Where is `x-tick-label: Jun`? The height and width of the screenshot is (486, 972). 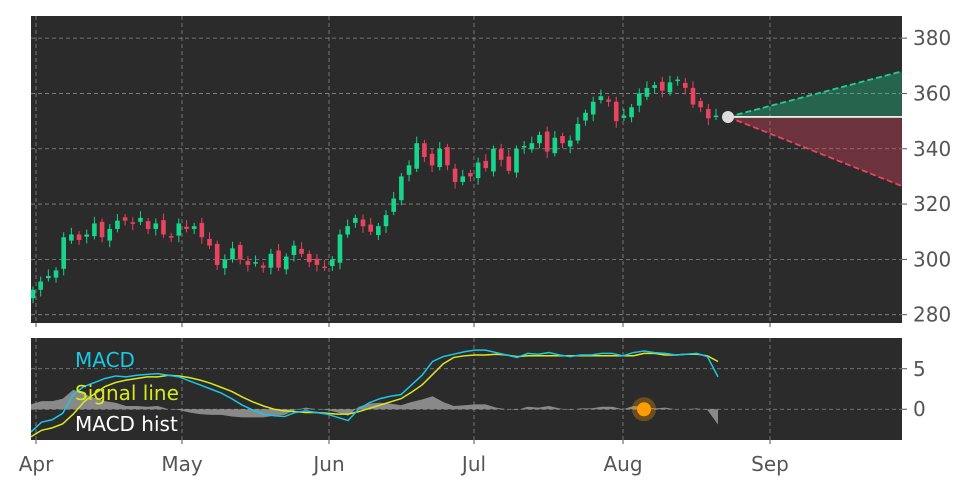
x-tick-label: Jun is located at coordinates (327, 464).